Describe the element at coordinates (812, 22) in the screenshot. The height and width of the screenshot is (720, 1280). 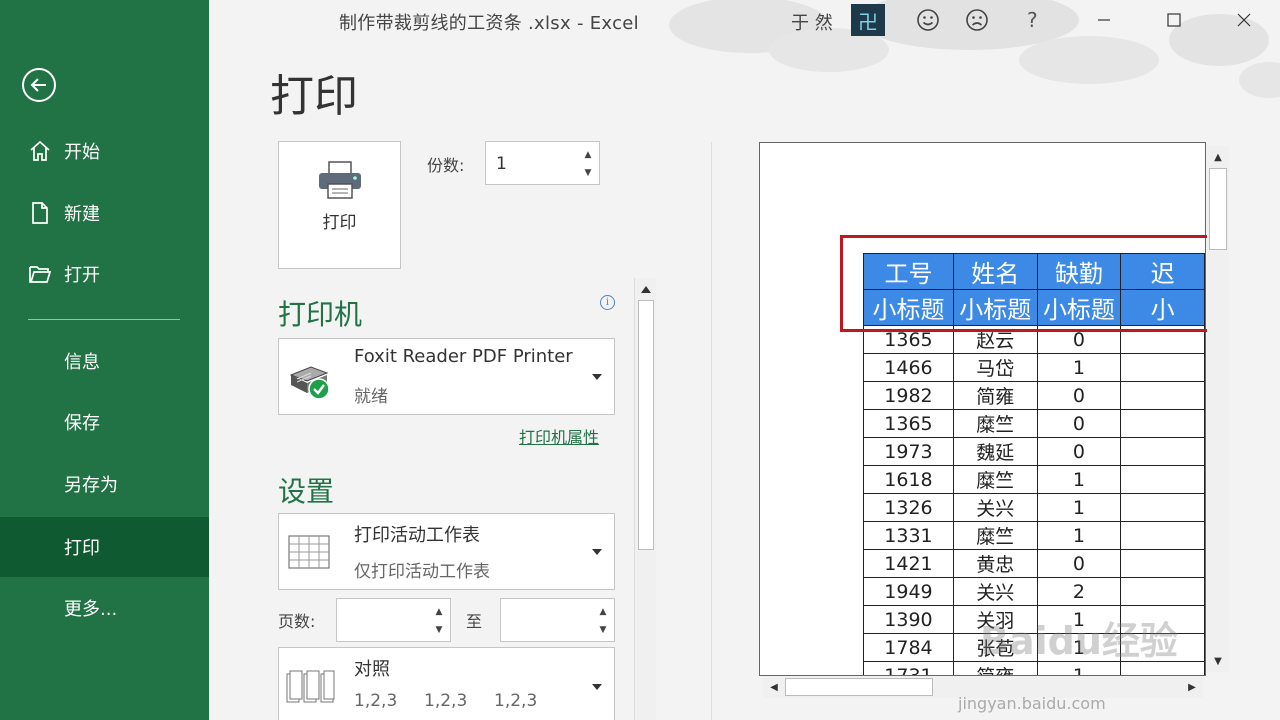
I see `user-name: 于 然` at that location.